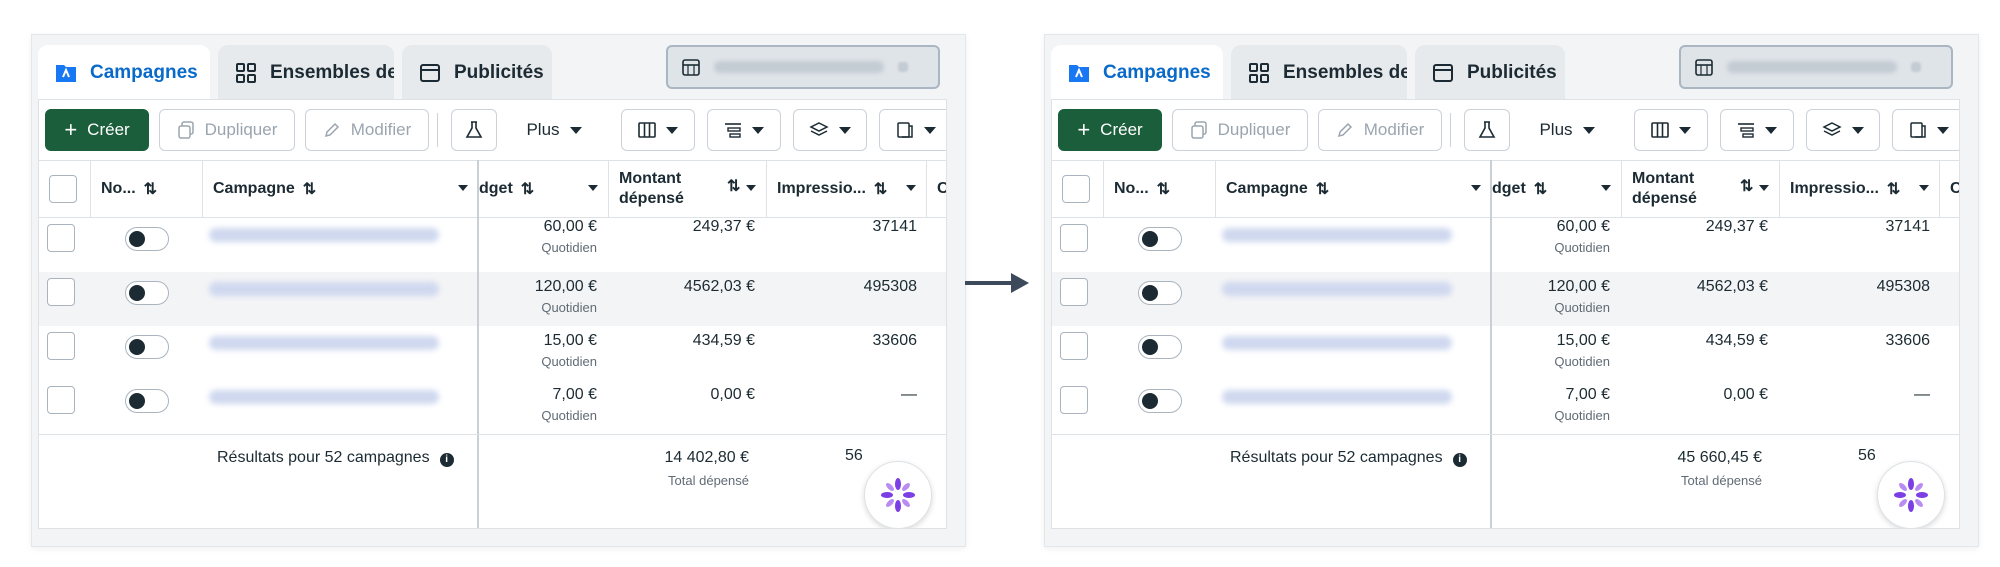  Describe the element at coordinates (137, 347) in the screenshot. I see `toggle-knob` at that location.